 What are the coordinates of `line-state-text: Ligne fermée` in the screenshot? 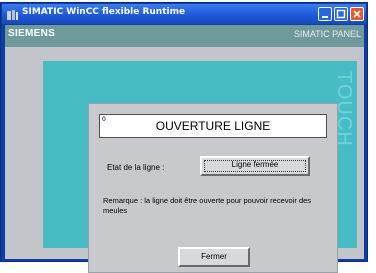 It's located at (255, 164).